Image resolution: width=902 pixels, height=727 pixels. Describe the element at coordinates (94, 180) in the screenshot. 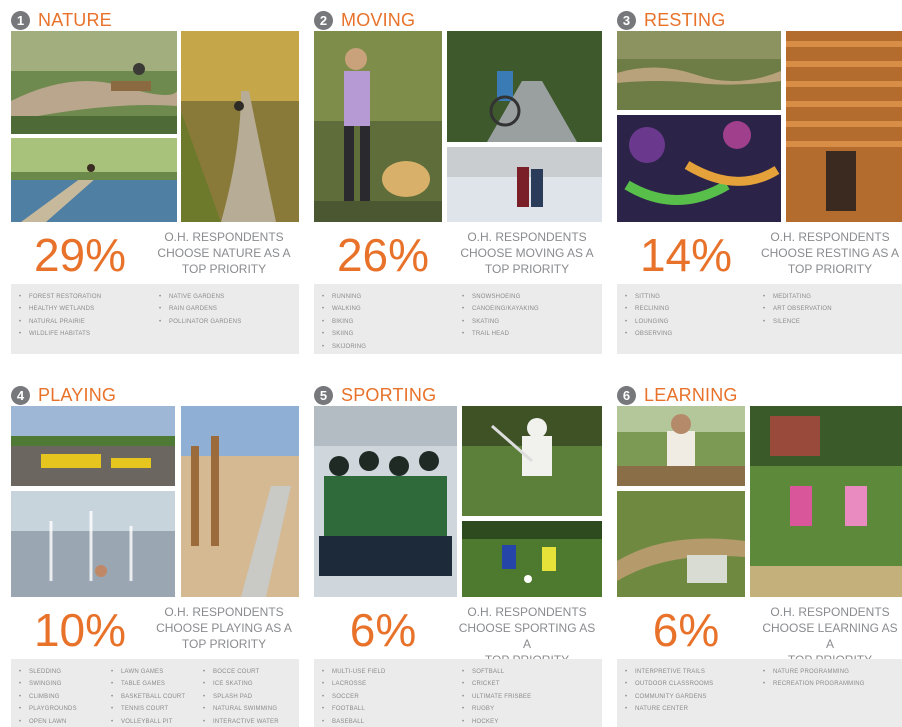

I see `photo-wetland-boardwalk` at that location.